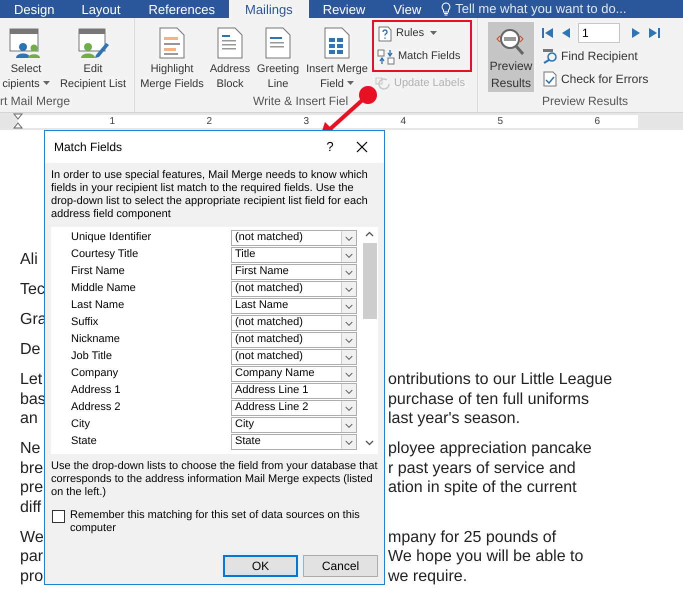 Image resolution: width=683 pixels, height=593 pixels. What do you see at coordinates (294, 424) in the screenshot?
I see `field-dropdown: City` at bounding box center [294, 424].